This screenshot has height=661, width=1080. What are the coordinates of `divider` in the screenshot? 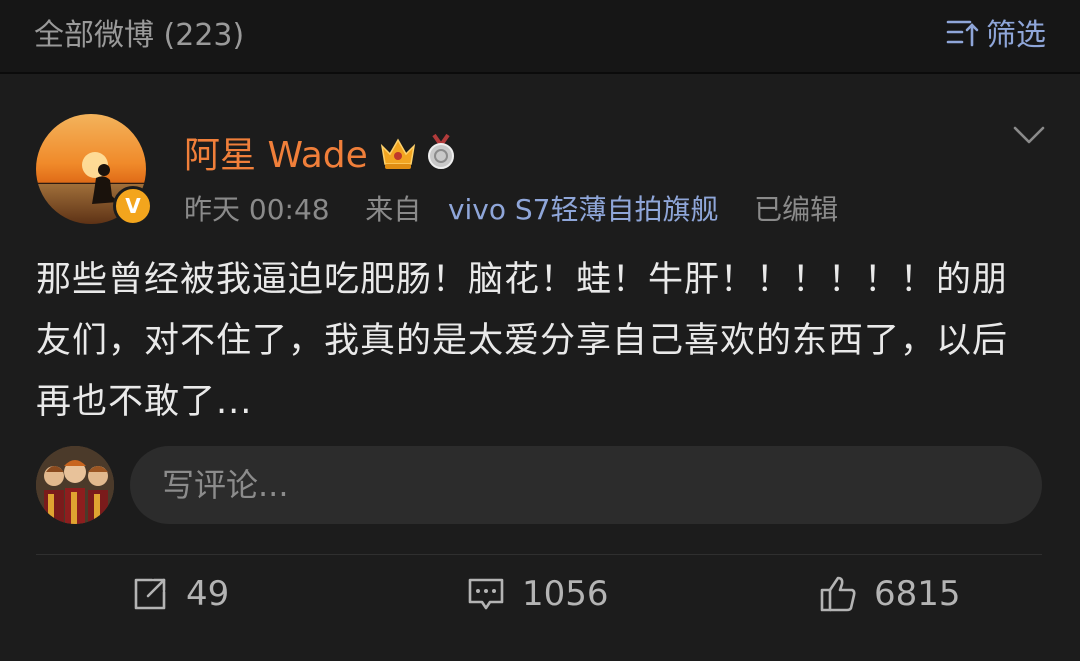 It's located at (539, 554).